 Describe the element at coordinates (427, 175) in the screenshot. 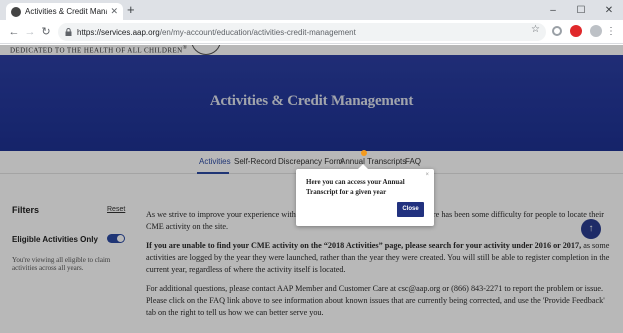

I see `popover-close-icon: ×` at that location.